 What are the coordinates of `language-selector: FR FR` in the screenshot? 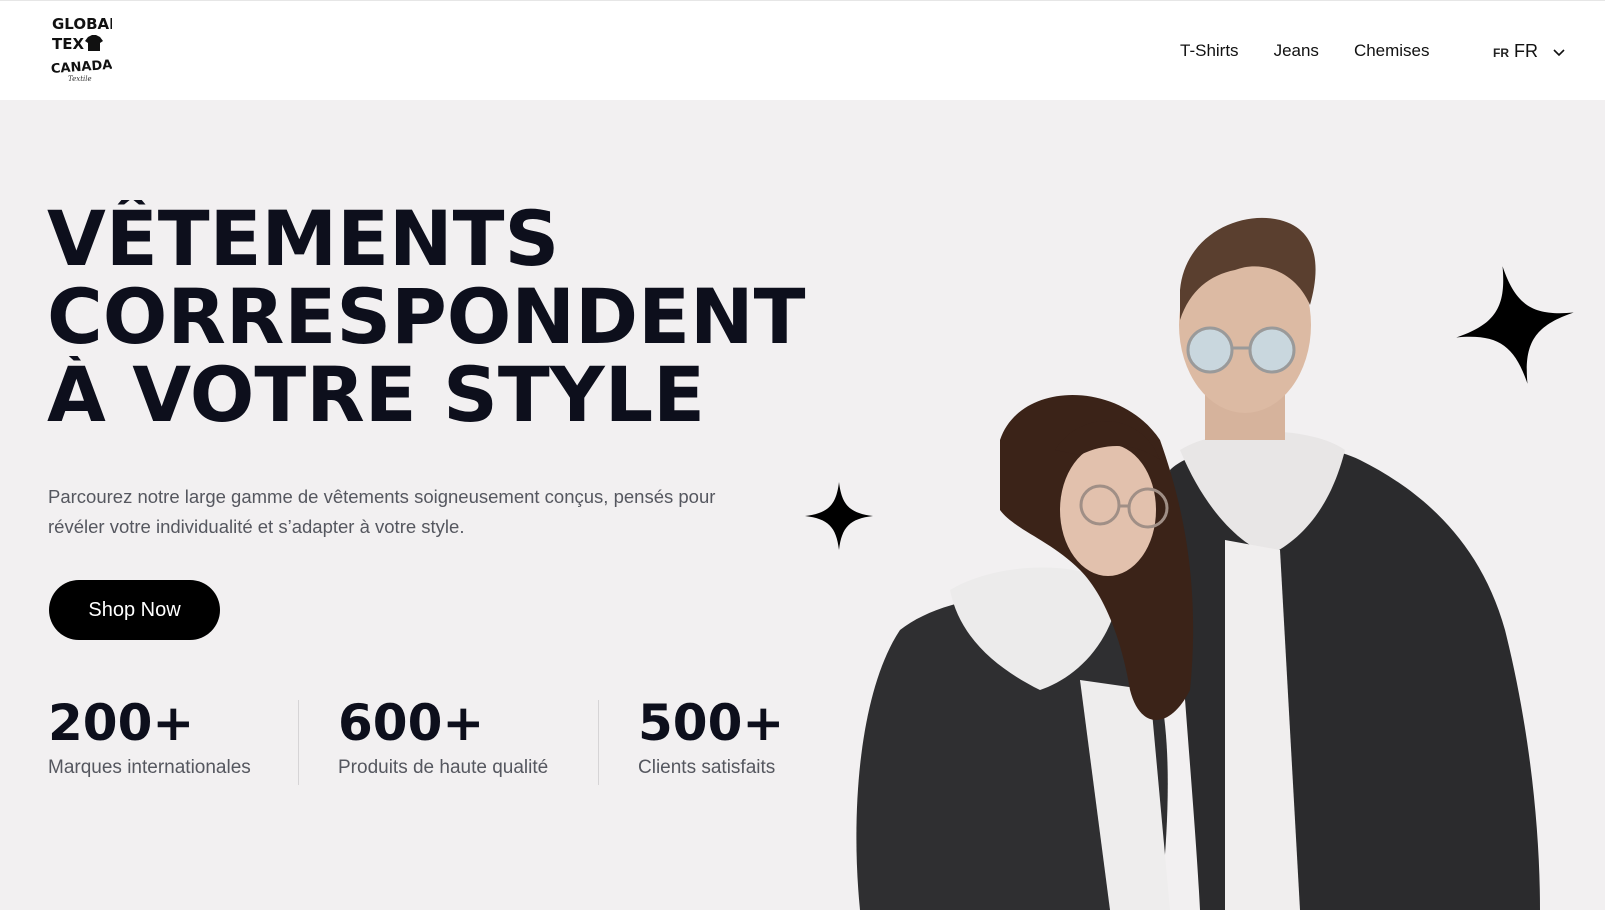 It's located at (1529, 51).